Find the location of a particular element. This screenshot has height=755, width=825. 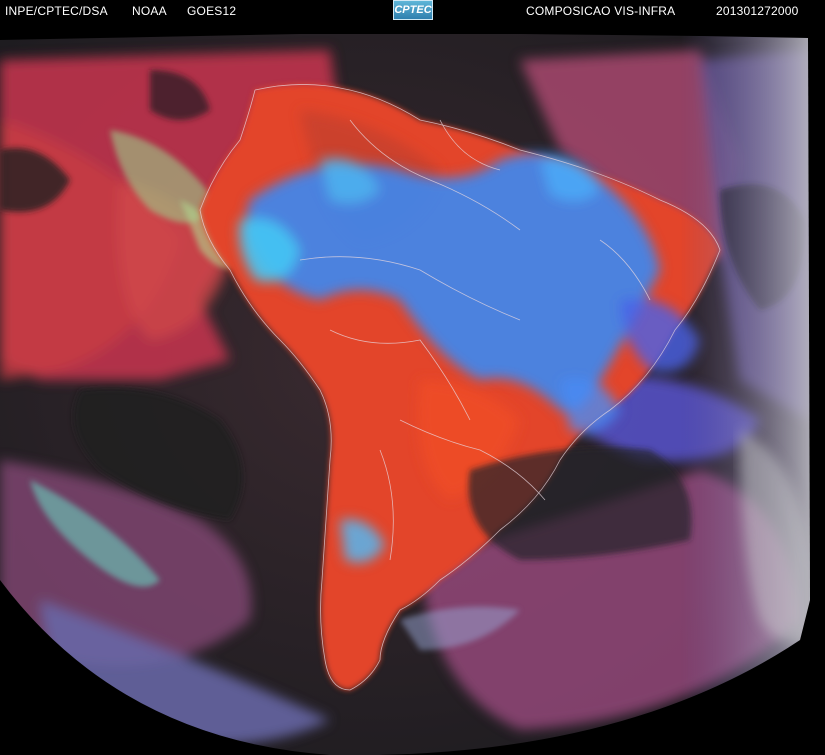

header-satellite-label: GOES12 is located at coordinates (212, 11).